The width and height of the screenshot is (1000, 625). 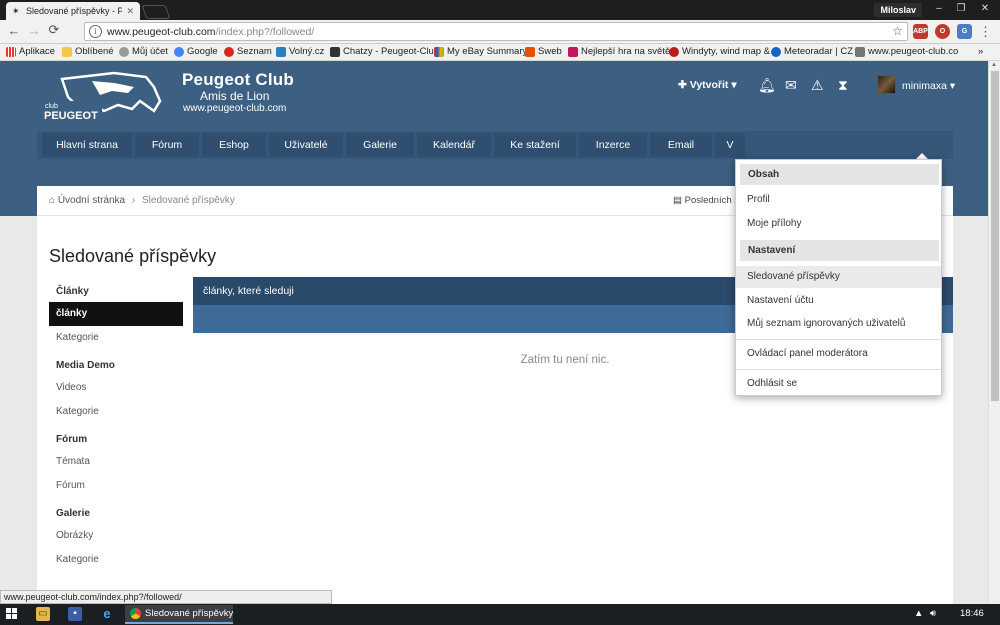 I want to click on apps-icon, so click(x=11, y=51).